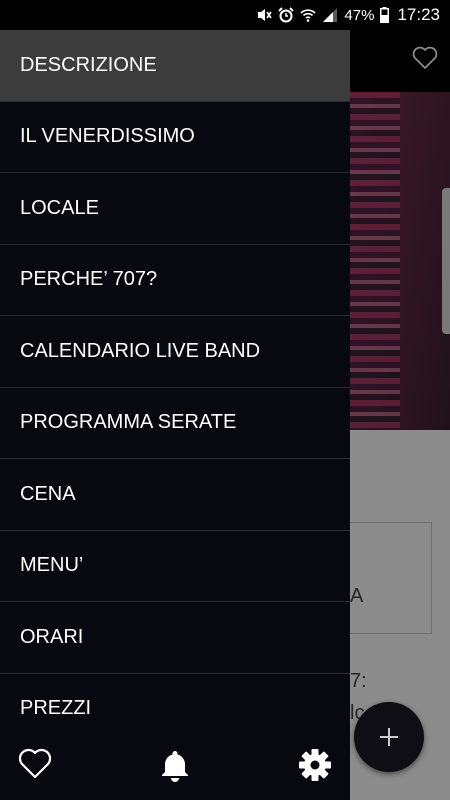  What do you see at coordinates (48, 493) in the screenshot?
I see `nav-item-label: CENA` at bounding box center [48, 493].